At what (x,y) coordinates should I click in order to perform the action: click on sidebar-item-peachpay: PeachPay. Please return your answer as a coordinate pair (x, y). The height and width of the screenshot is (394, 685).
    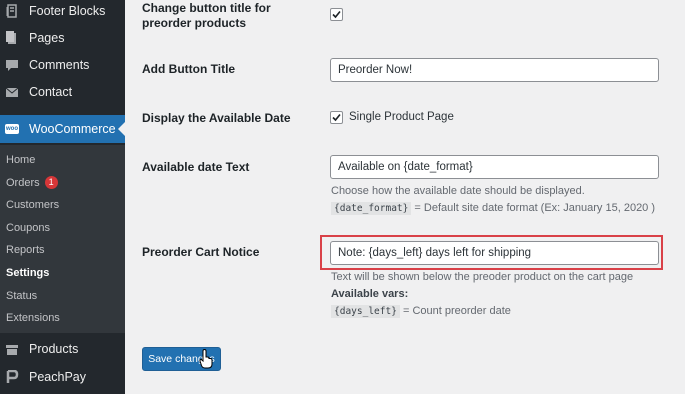
    Looking at the image, I should click on (62, 377).